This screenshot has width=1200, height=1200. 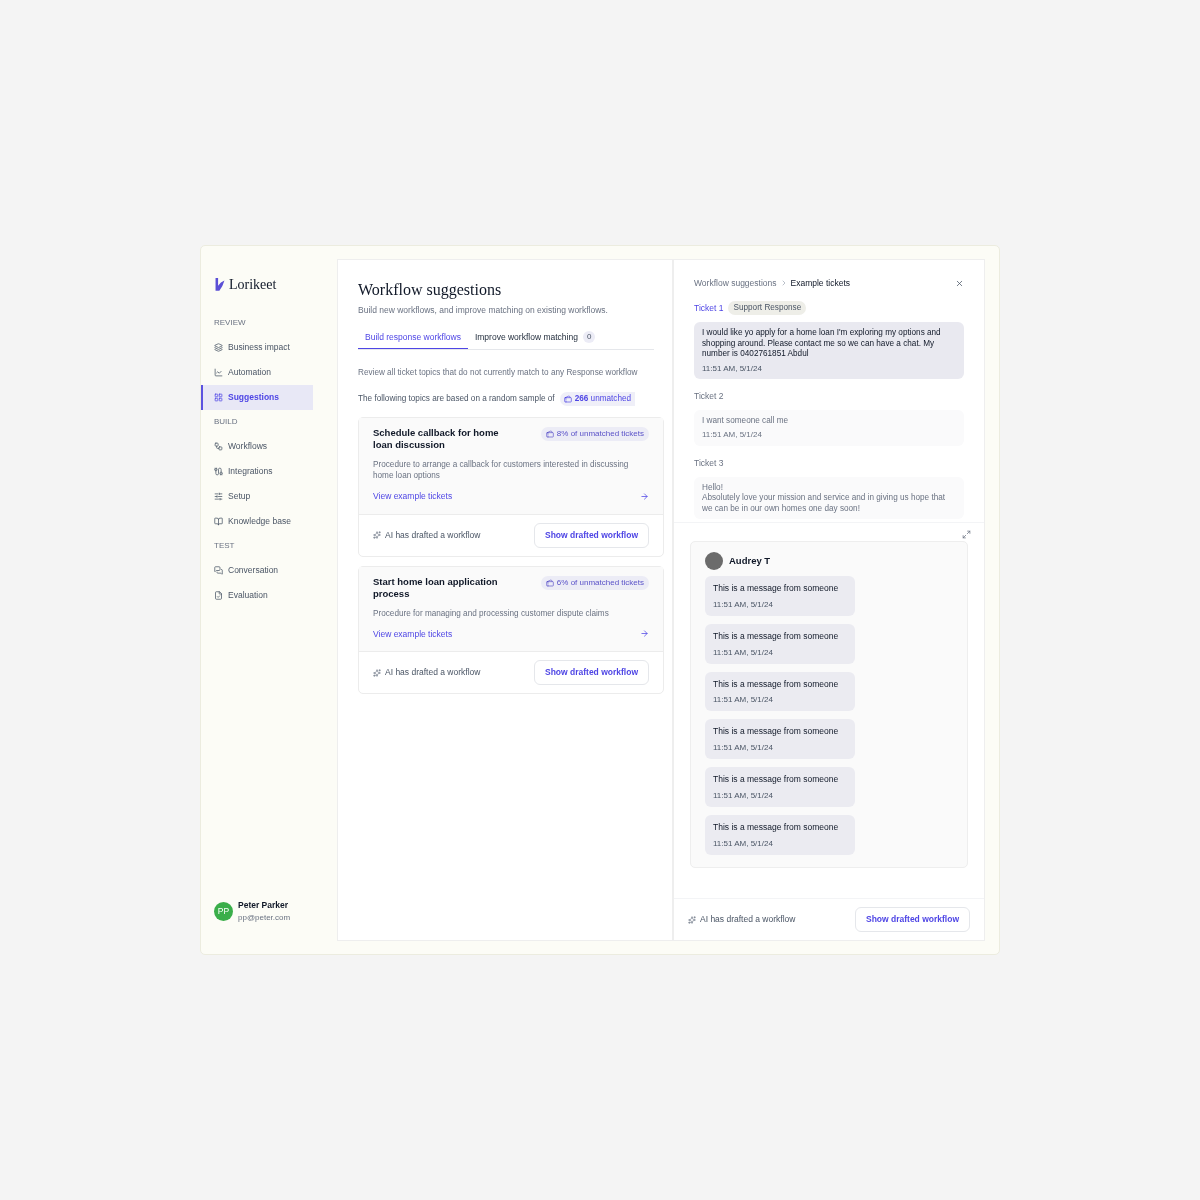 I want to click on layers-icon, so click(x=218, y=347).